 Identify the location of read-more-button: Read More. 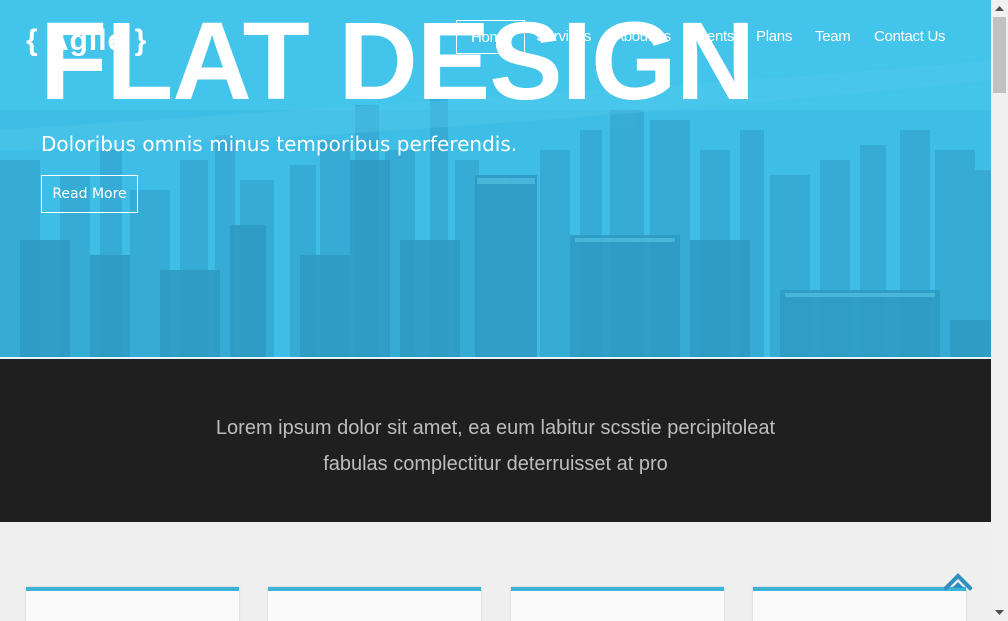
(89, 194).